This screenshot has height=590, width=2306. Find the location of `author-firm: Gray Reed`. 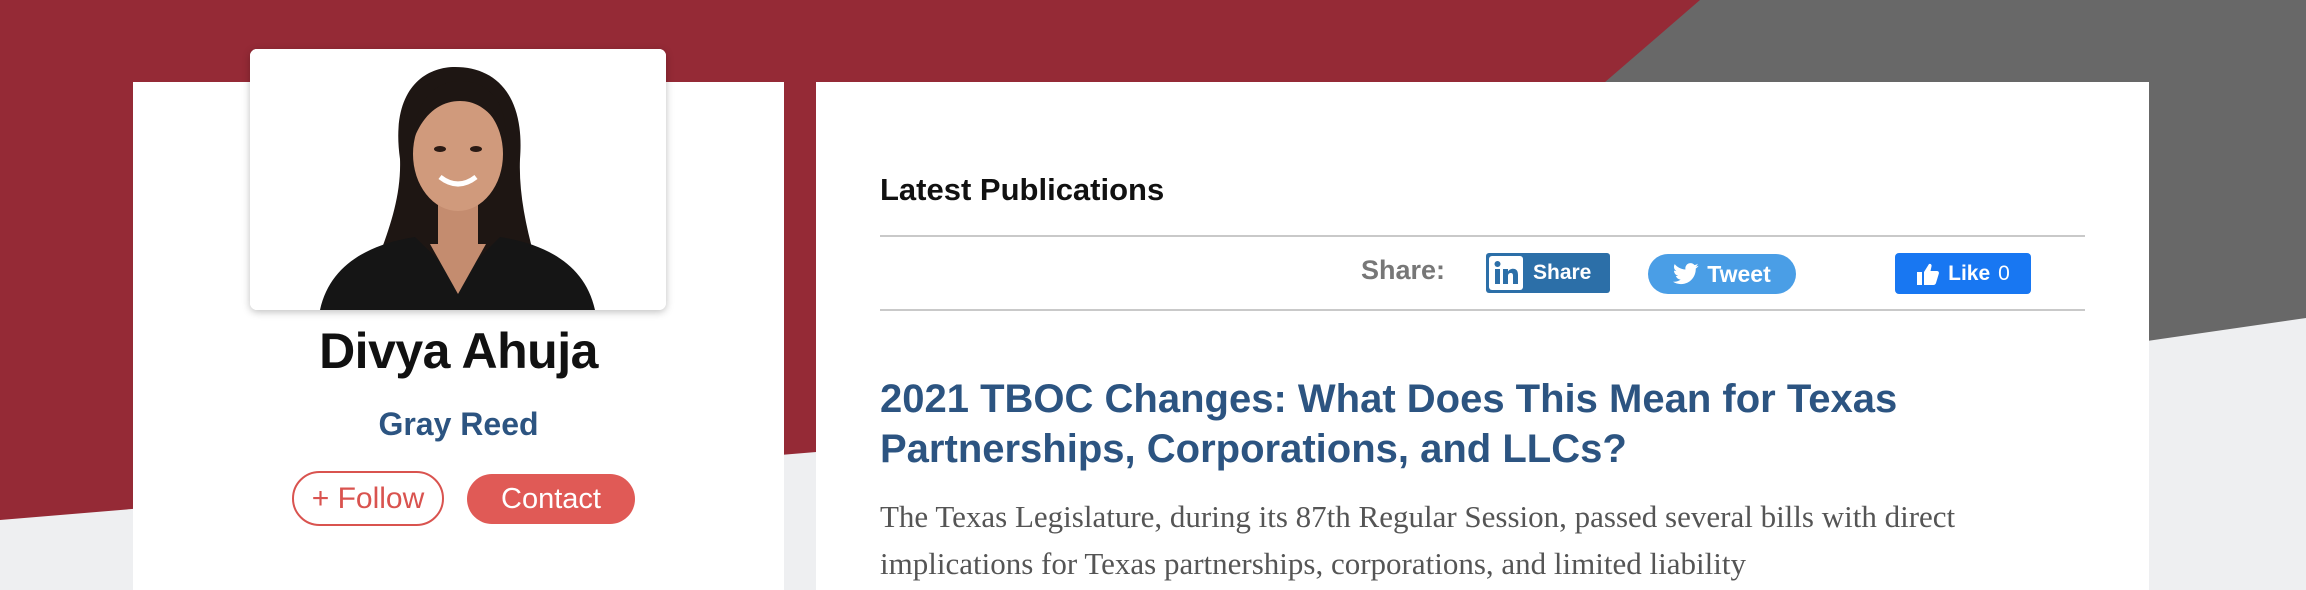

author-firm: Gray Reed is located at coordinates (458, 424).